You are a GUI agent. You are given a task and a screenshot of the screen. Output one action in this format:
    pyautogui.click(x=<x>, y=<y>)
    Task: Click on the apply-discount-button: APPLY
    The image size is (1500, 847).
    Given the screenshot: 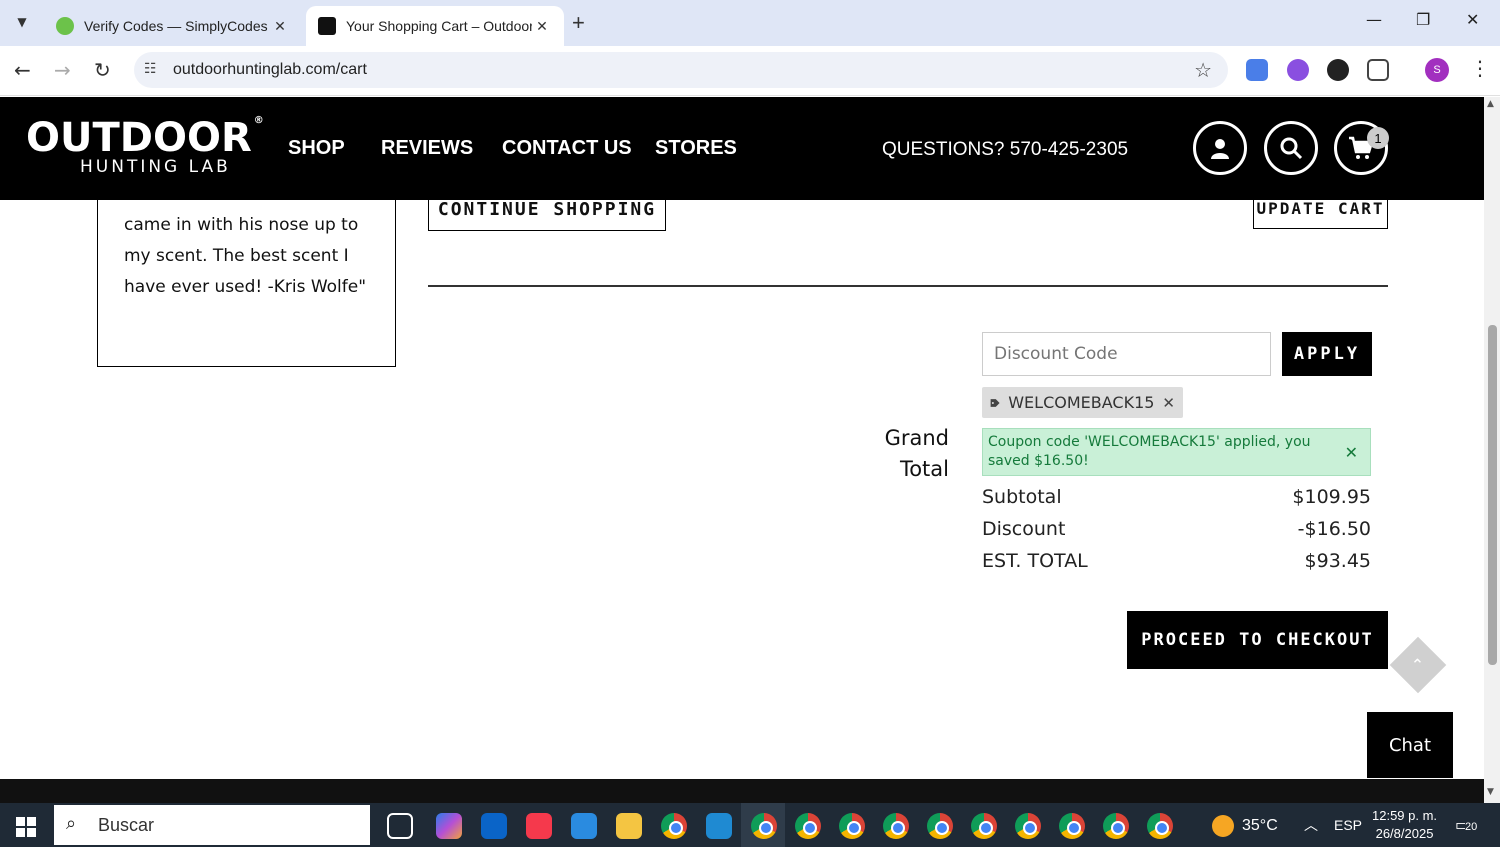 What is the action you would take?
    pyautogui.click(x=1327, y=354)
    